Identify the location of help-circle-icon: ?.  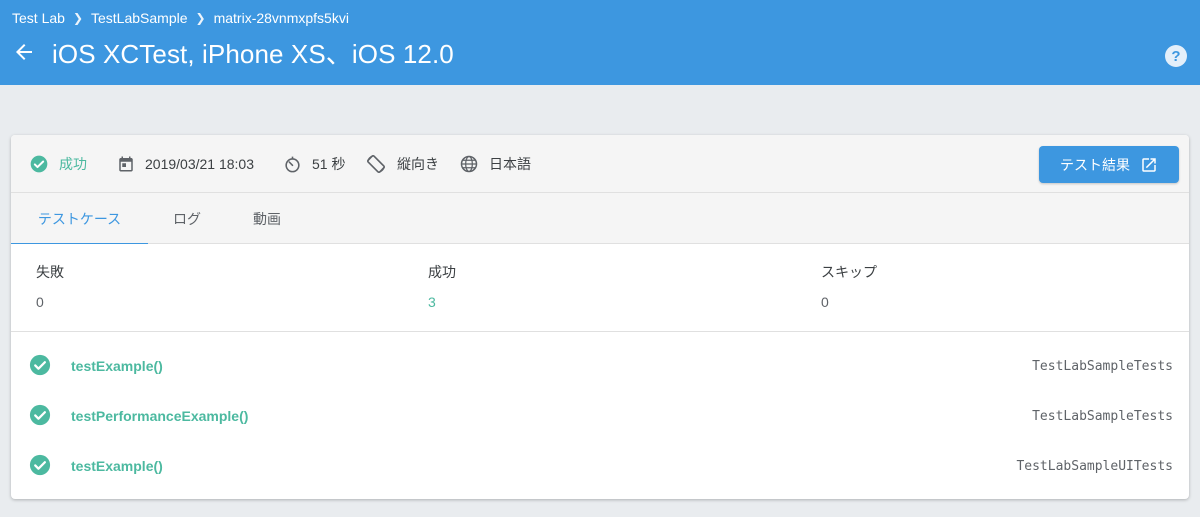
(1176, 56).